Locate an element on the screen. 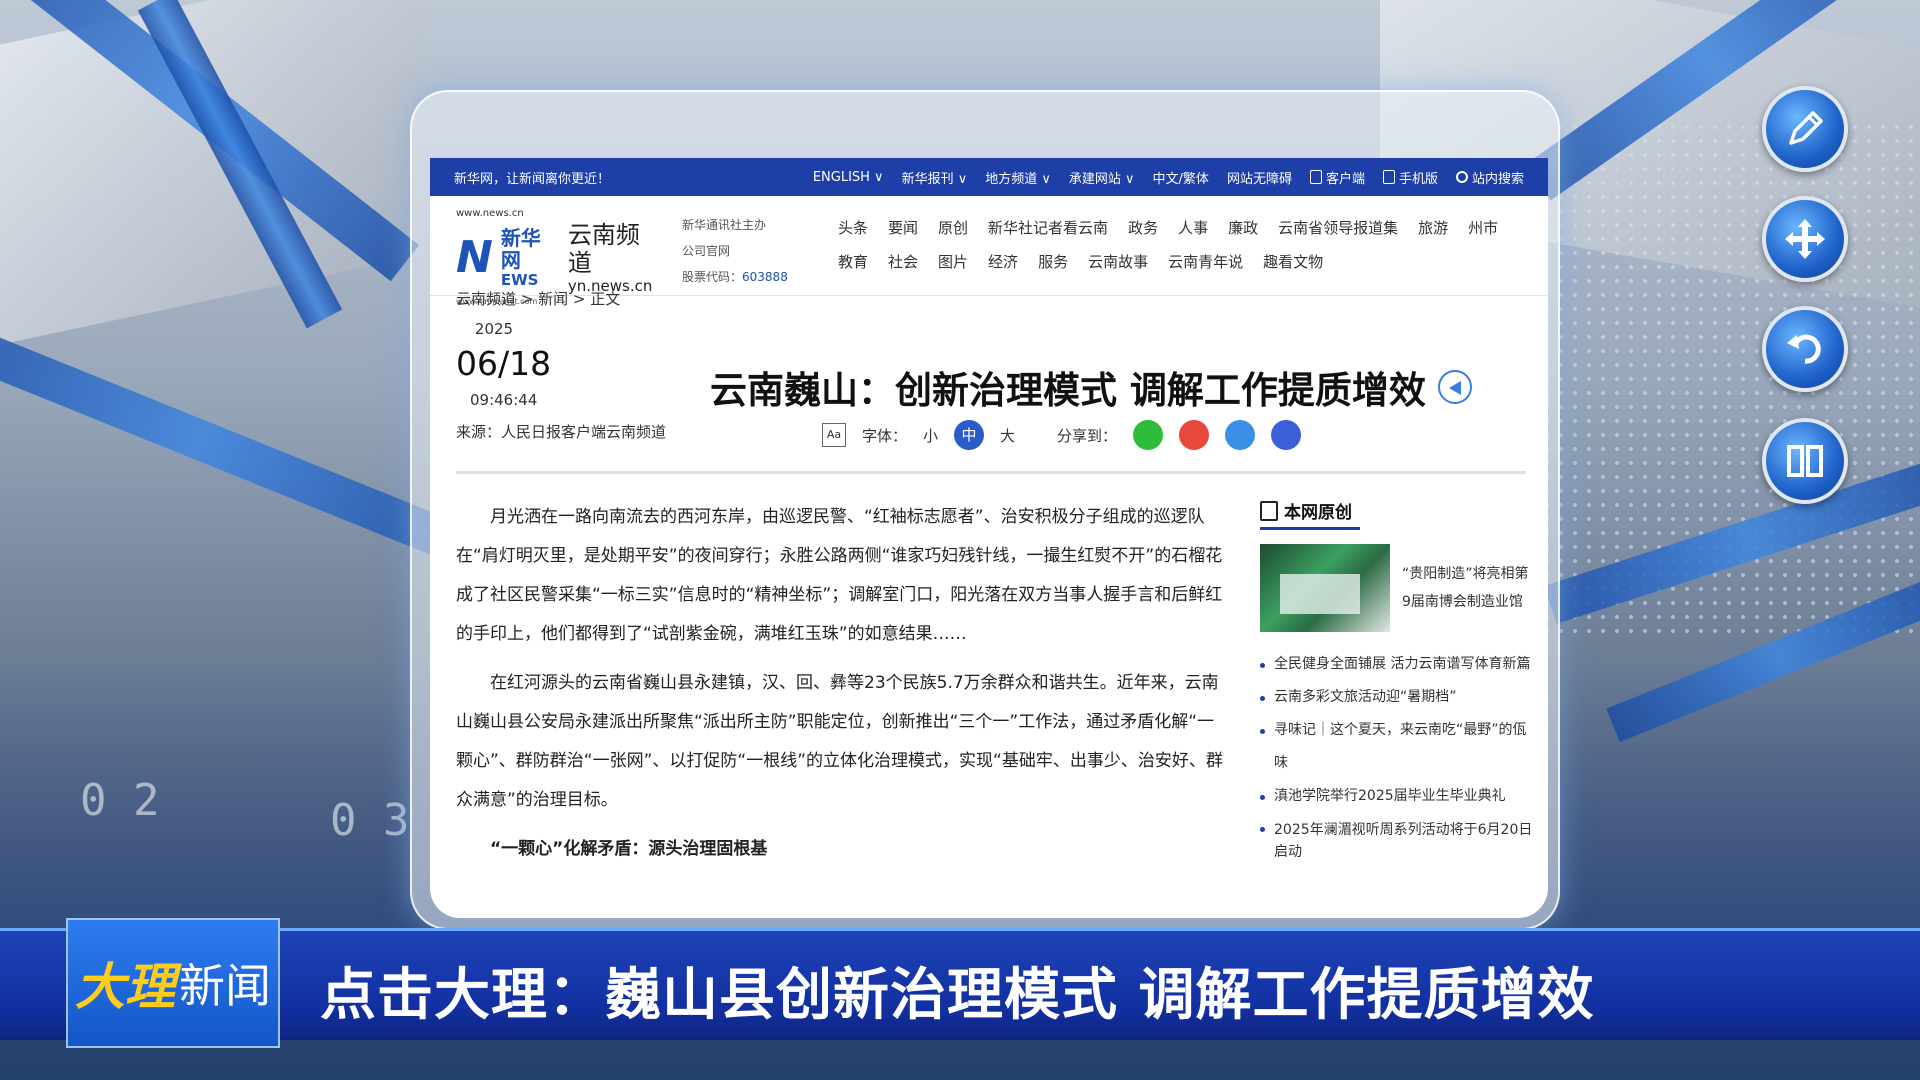 The width and height of the screenshot is (1920, 1080). breadcrumb: 云南频道 > 新闻 > 正文 is located at coordinates (538, 298).